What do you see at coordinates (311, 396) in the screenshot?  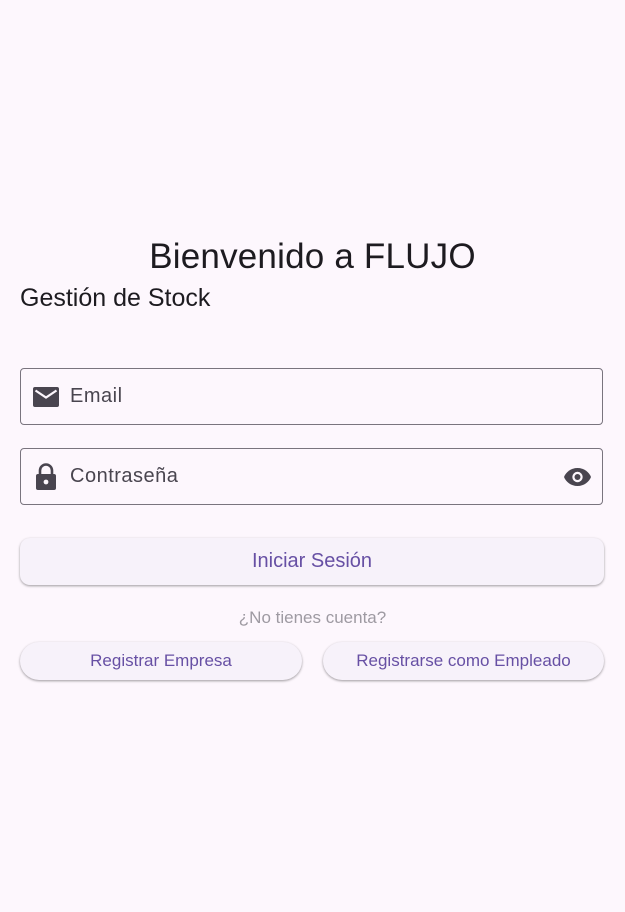 I see `email-field: Email` at bounding box center [311, 396].